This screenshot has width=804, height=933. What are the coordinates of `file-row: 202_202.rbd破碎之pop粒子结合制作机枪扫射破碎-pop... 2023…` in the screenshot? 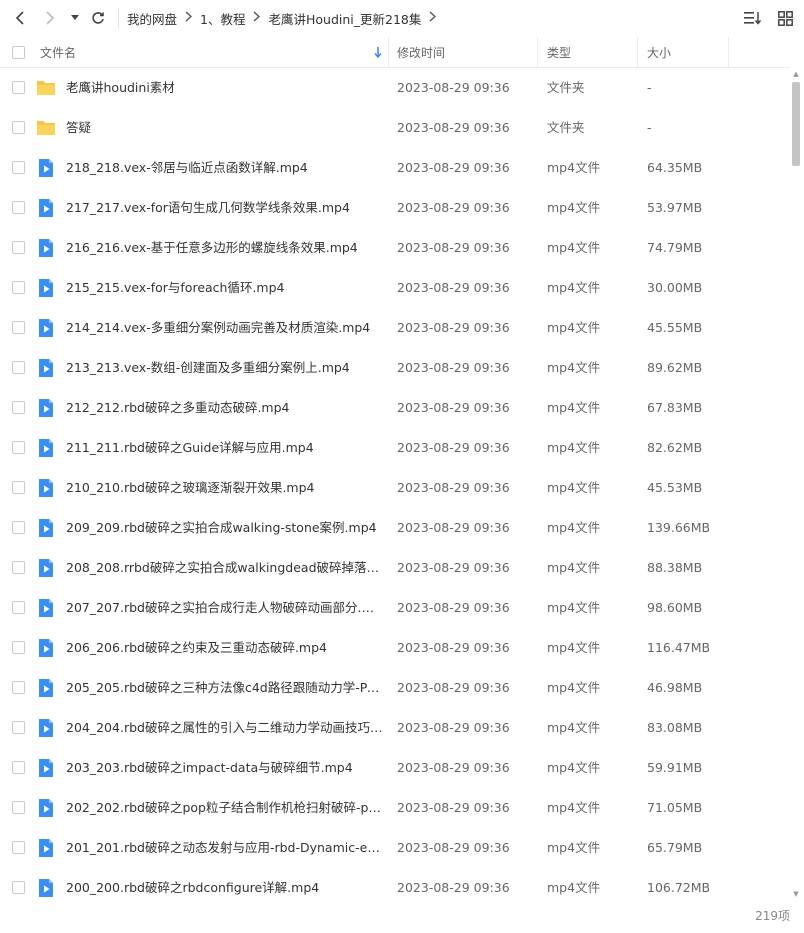 It's located at (395, 808).